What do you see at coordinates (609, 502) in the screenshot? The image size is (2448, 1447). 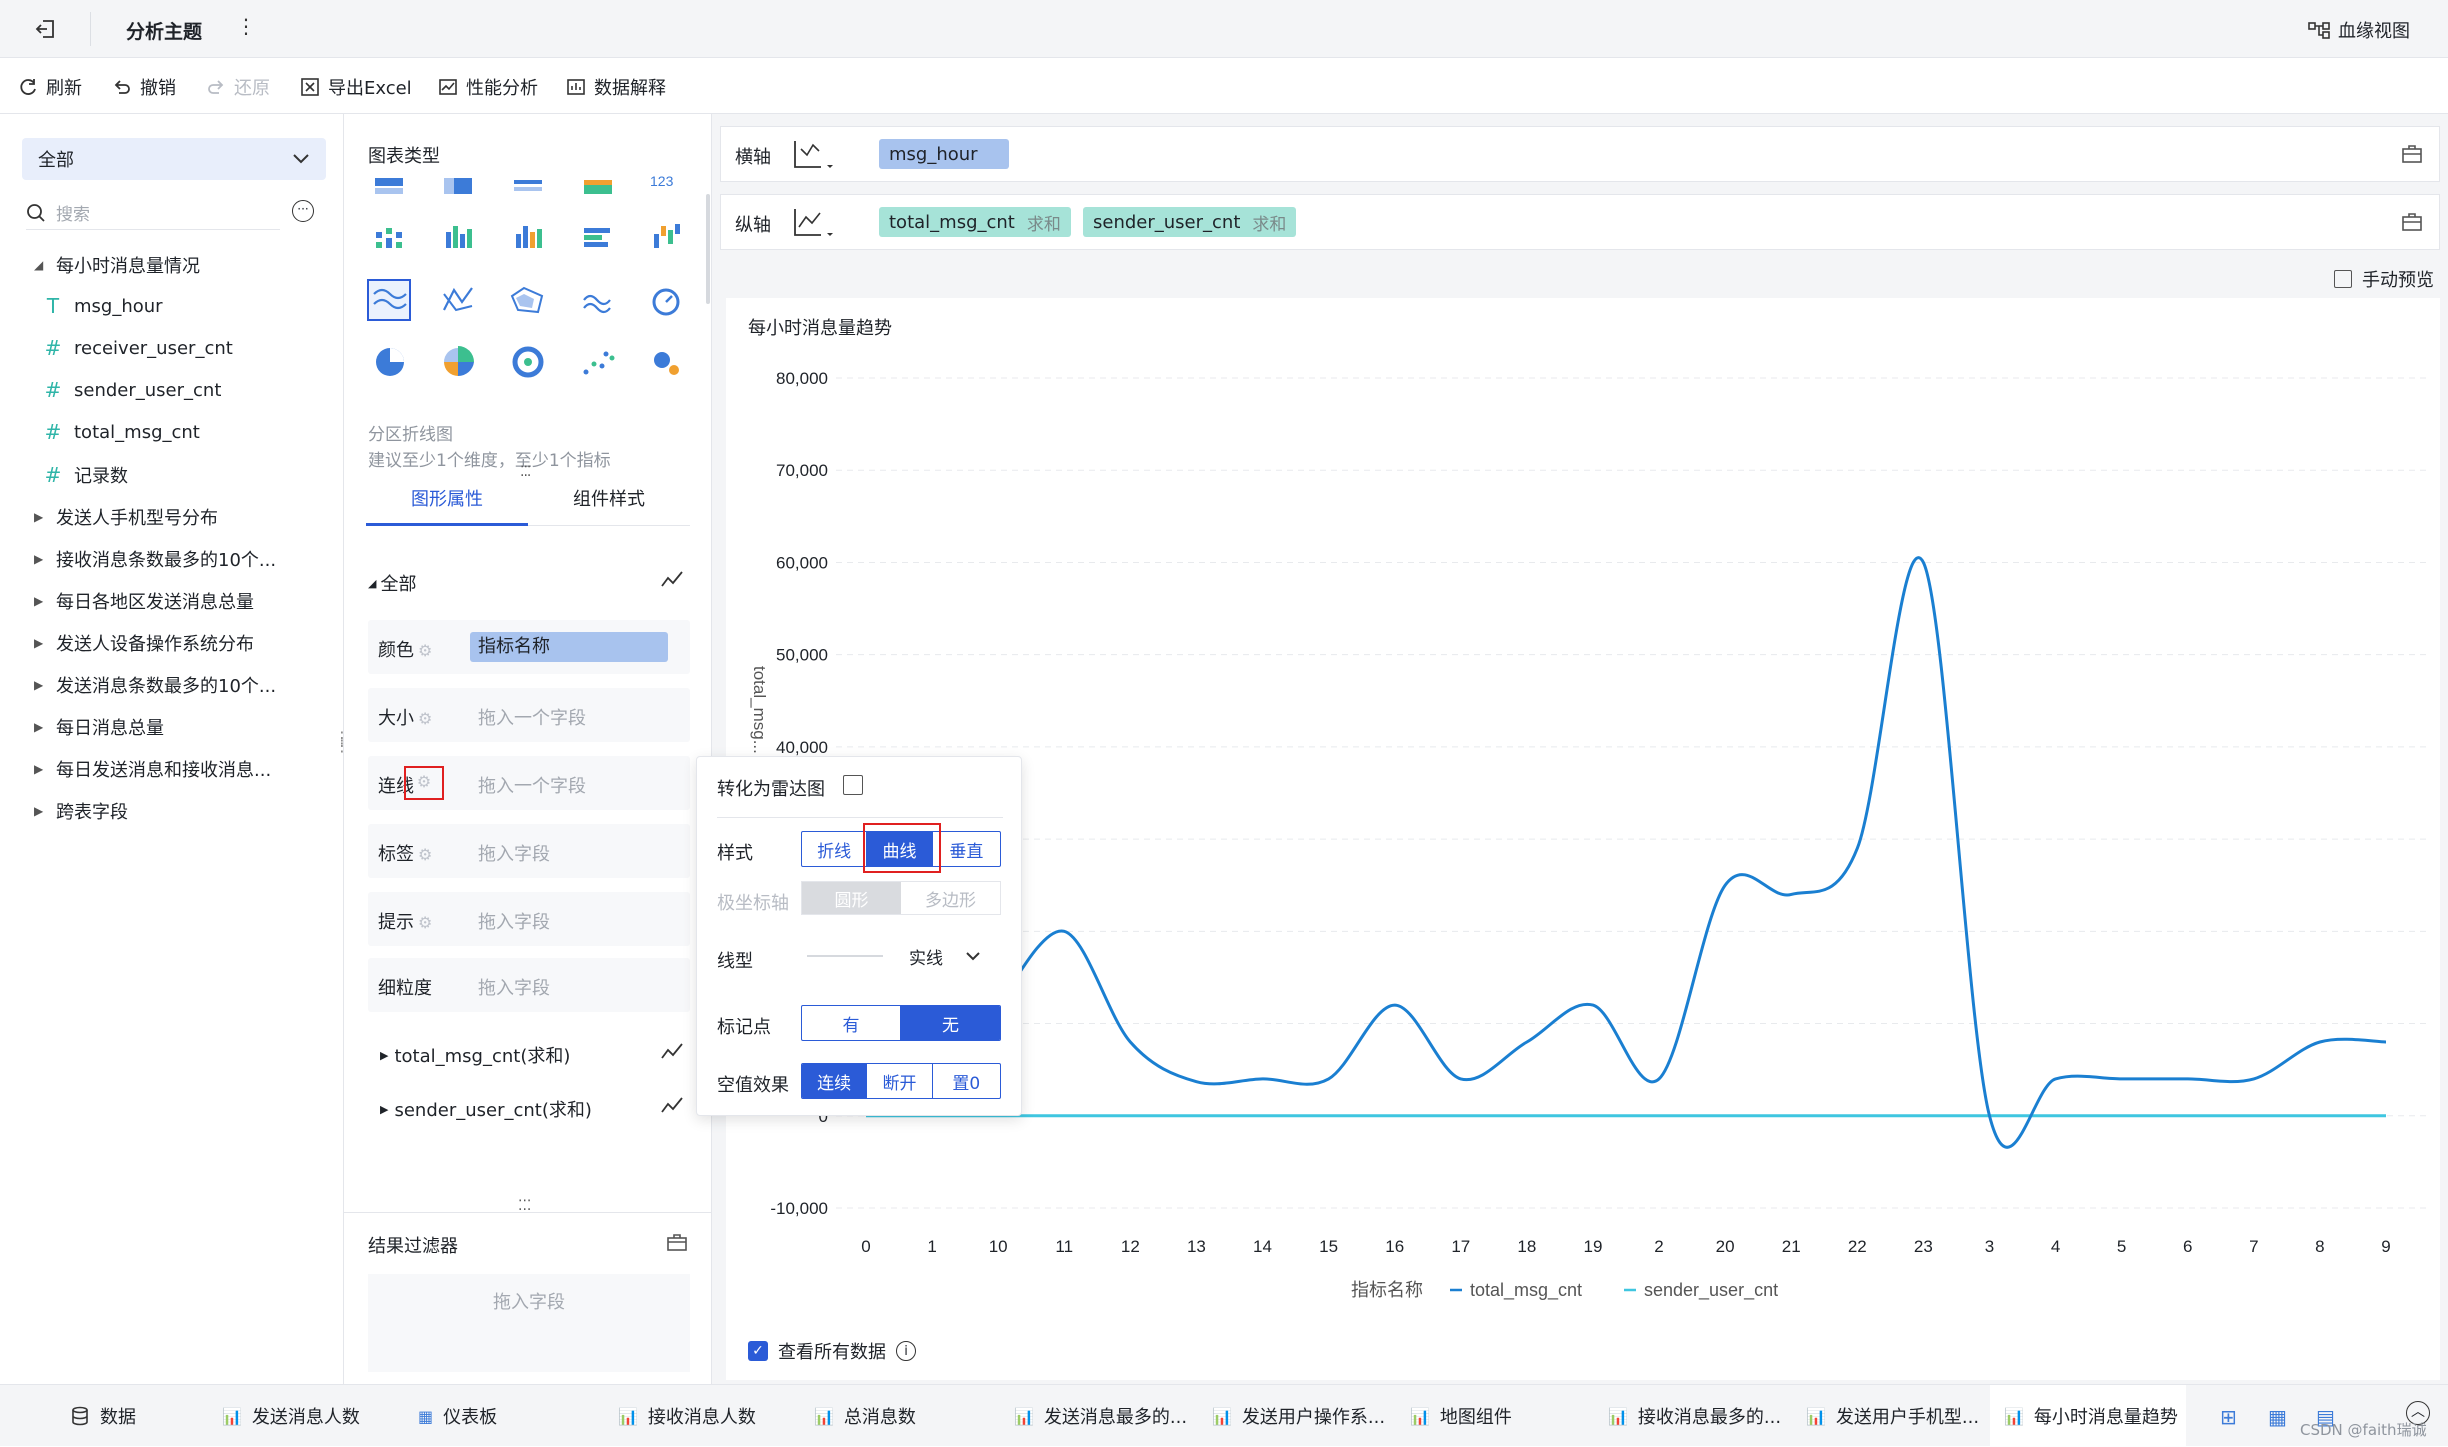 I see `tab-style: 组件样式` at bounding box center [609, 502].